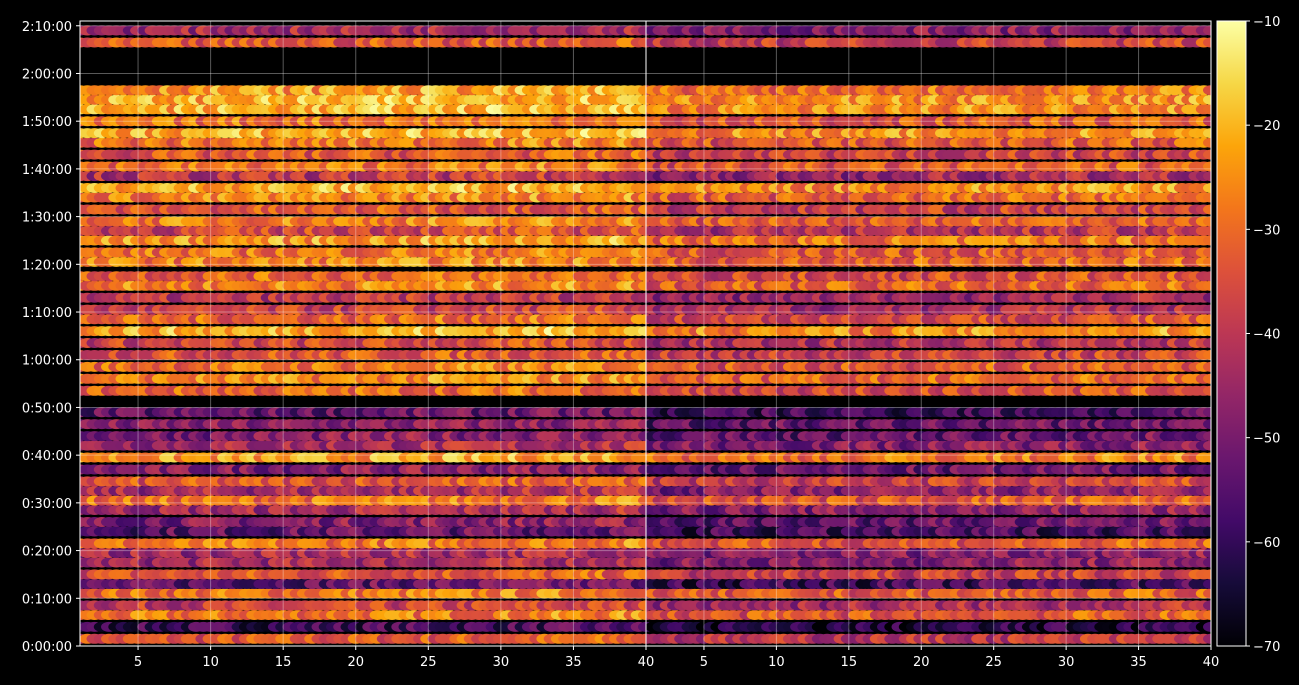 Image resolution: width=1299 pixels, height=685 pixels. I want to click on x-tick-label: 25, so click(428, 662).